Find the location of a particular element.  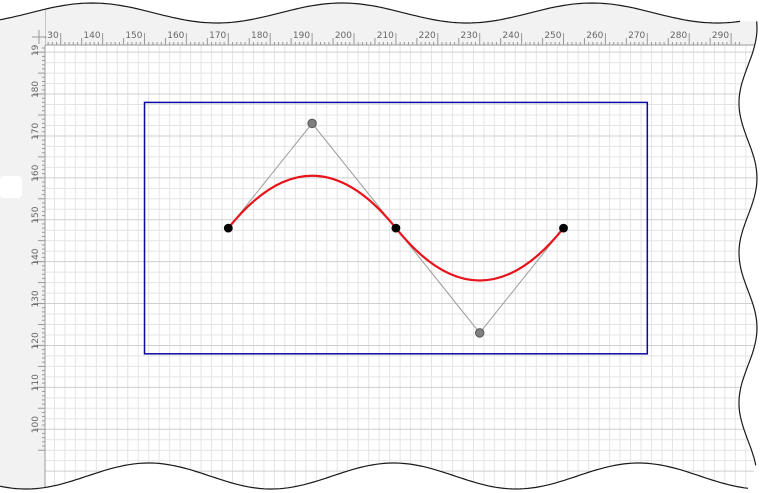

vertical-ruler-label: 100 is located at coordinates (36, 424).